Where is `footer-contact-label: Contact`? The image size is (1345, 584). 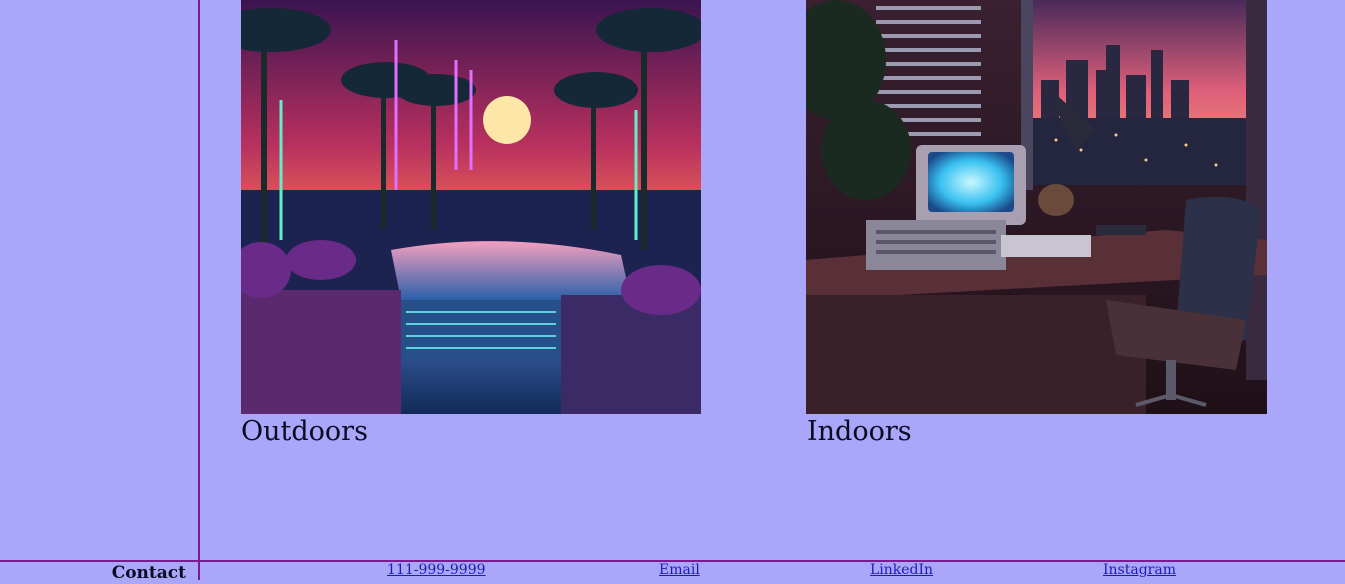 footer-contact-label: Contact is located at coordinates (100, 572).